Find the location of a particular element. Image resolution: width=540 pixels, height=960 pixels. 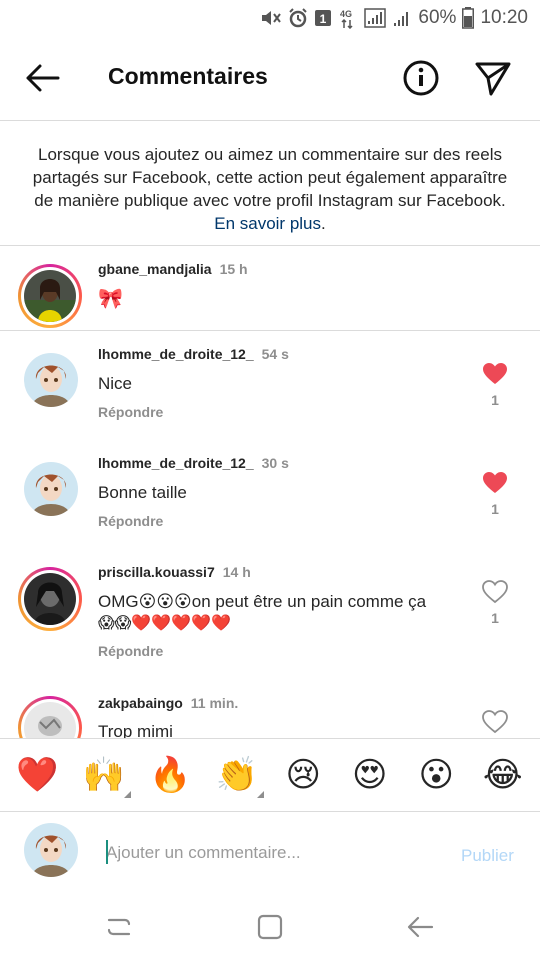

info-icon is located at coordinates (421, 78).